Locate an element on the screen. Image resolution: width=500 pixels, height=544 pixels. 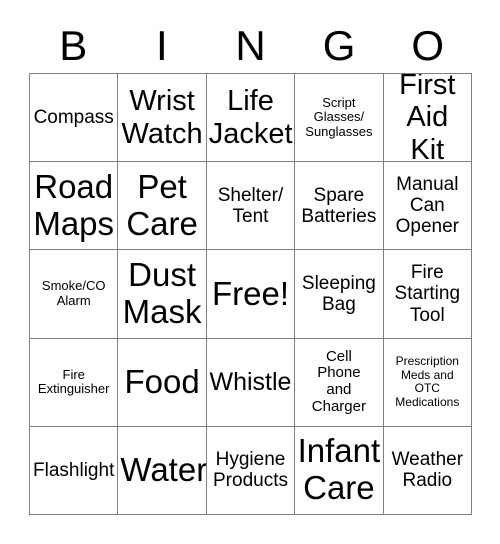
bingo-cell-i2: Pet Care is located at coordinates (162, 206).